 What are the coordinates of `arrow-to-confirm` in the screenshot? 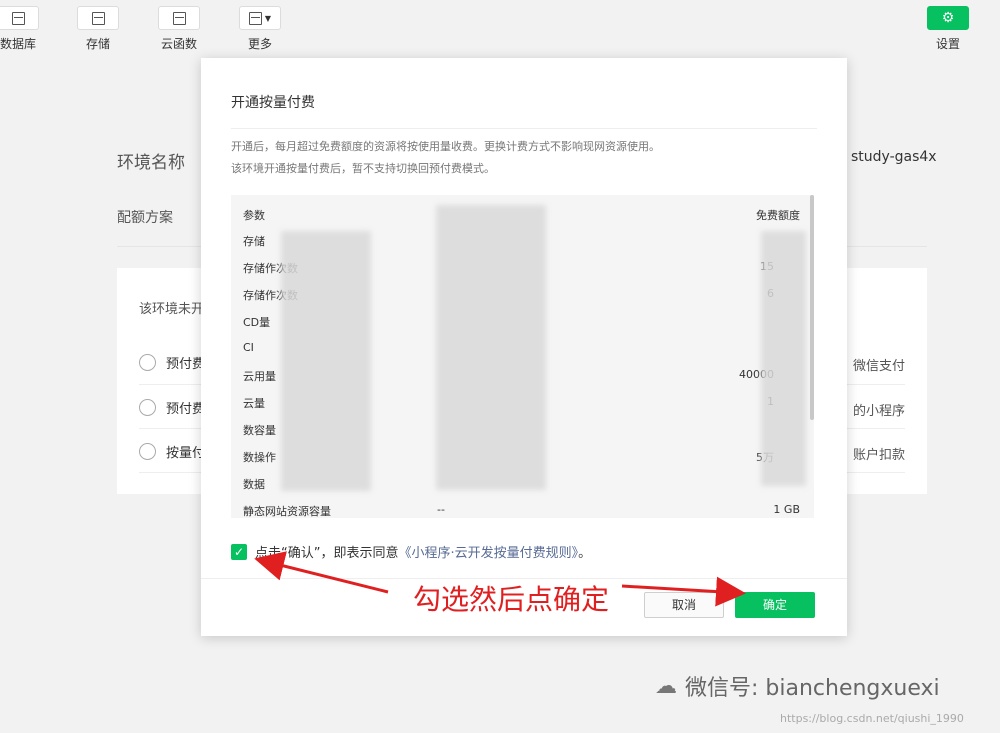 It's located at (683, 591).